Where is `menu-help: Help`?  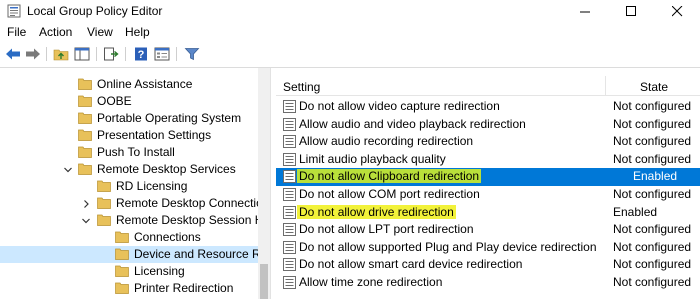 menu-help: Help is located at coordinates (137, 32).